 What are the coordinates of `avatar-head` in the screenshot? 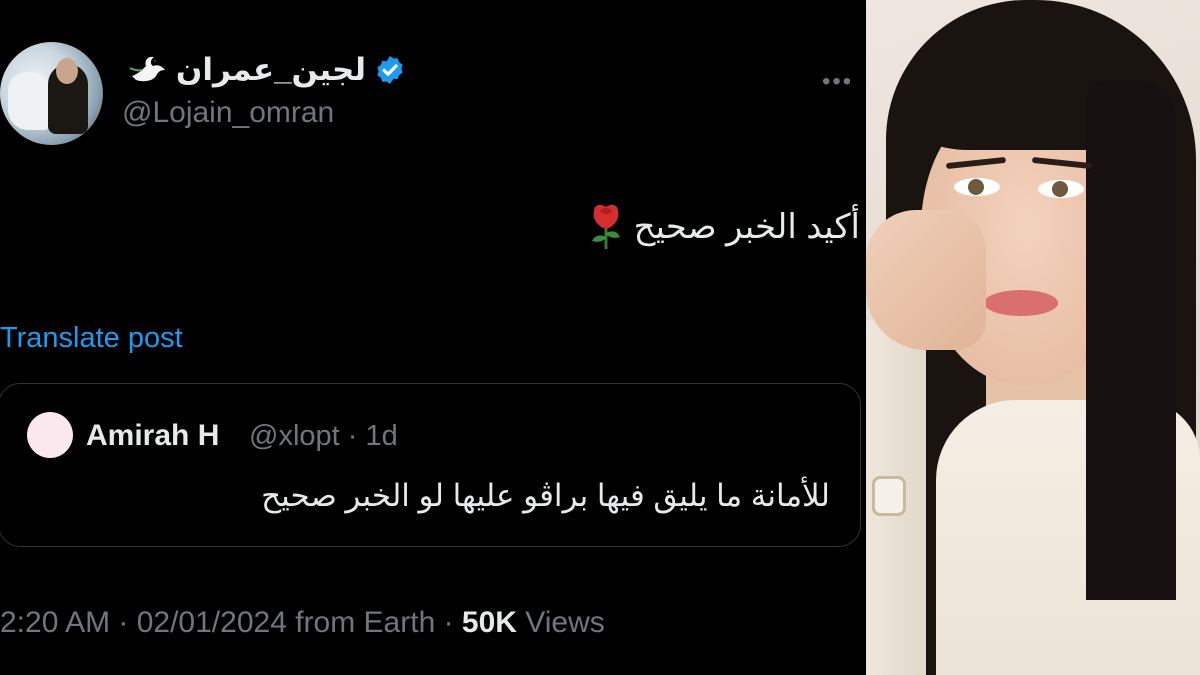 It's located at (67, 71).